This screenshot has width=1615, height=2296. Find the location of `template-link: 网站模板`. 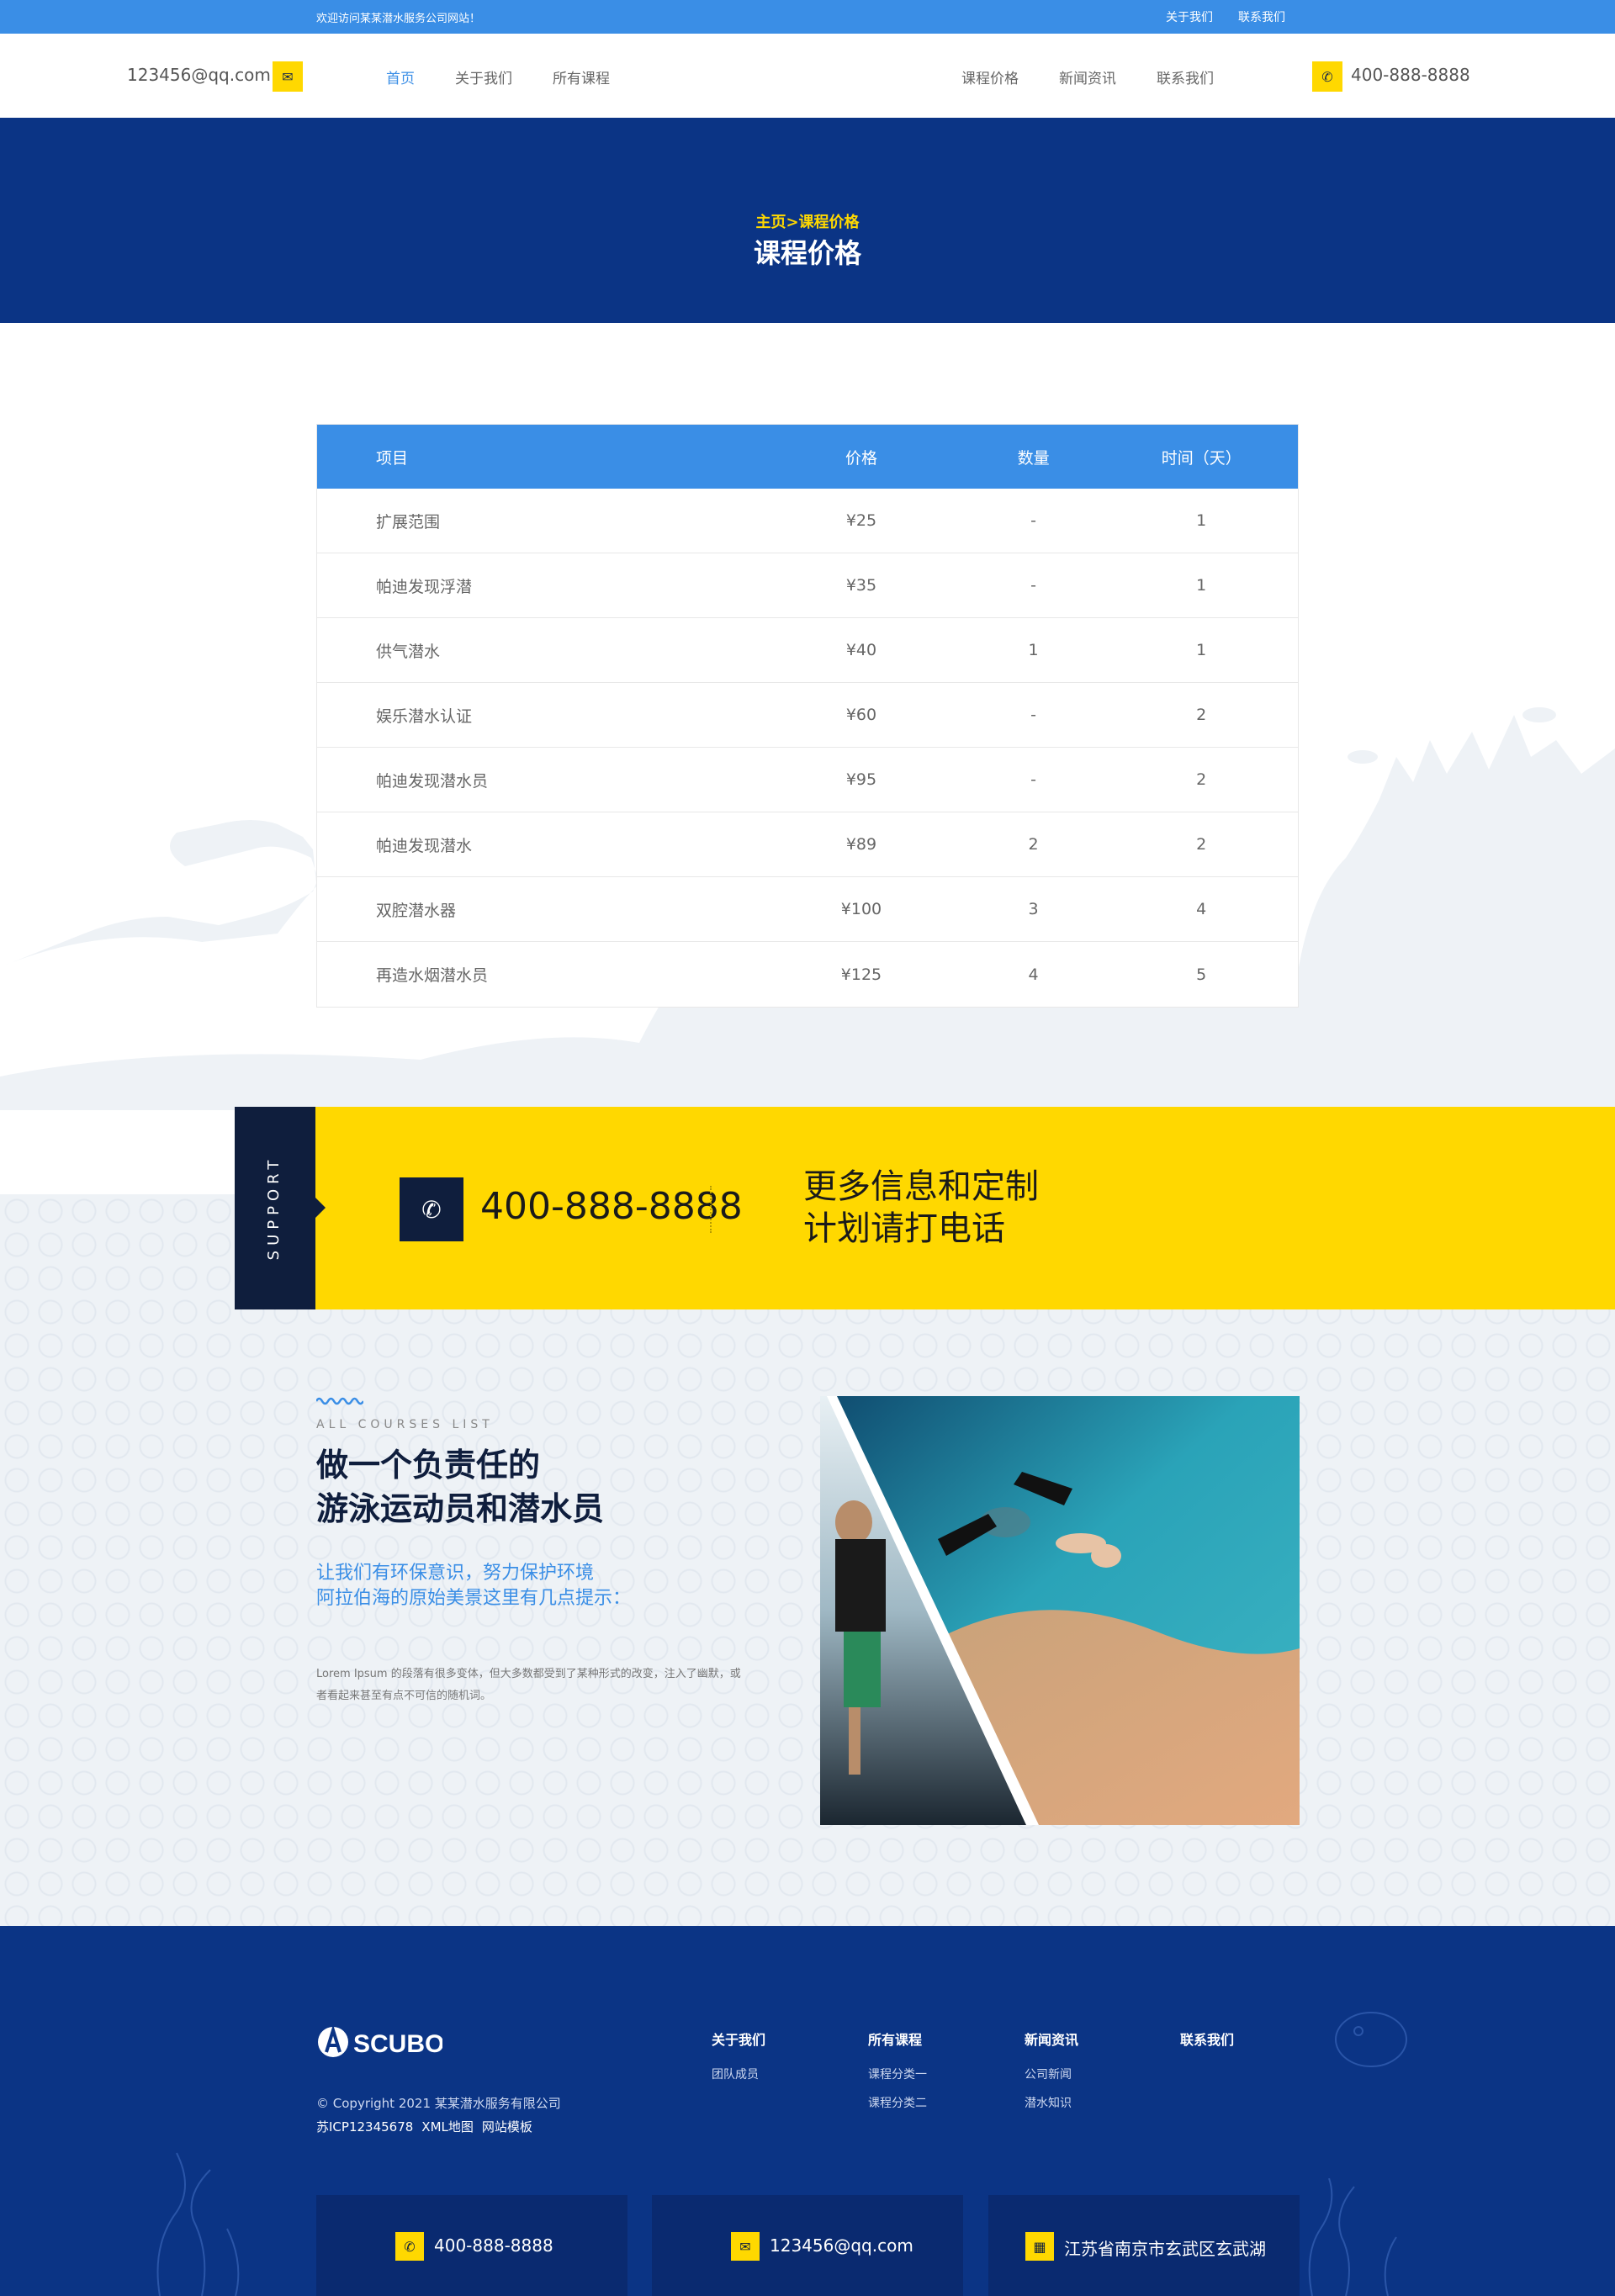

template-link: 网站模板 is located at coordinates (507, 2126).